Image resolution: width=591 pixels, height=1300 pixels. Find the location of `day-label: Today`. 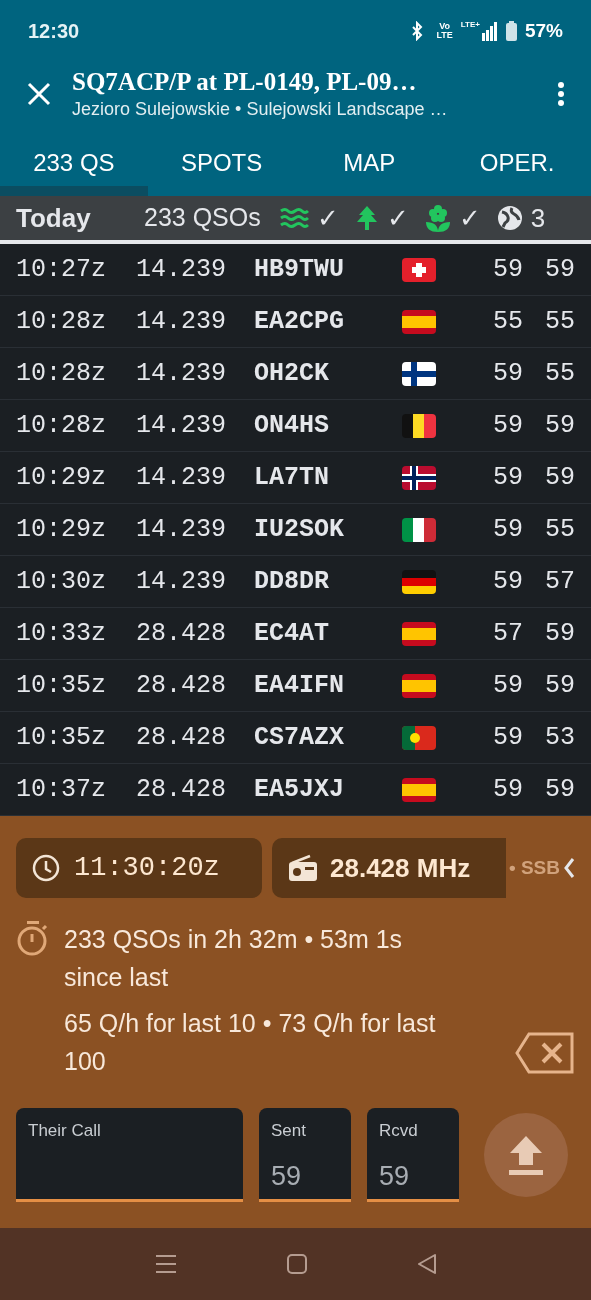

day-label: Today is located at coordinates (54, 218).